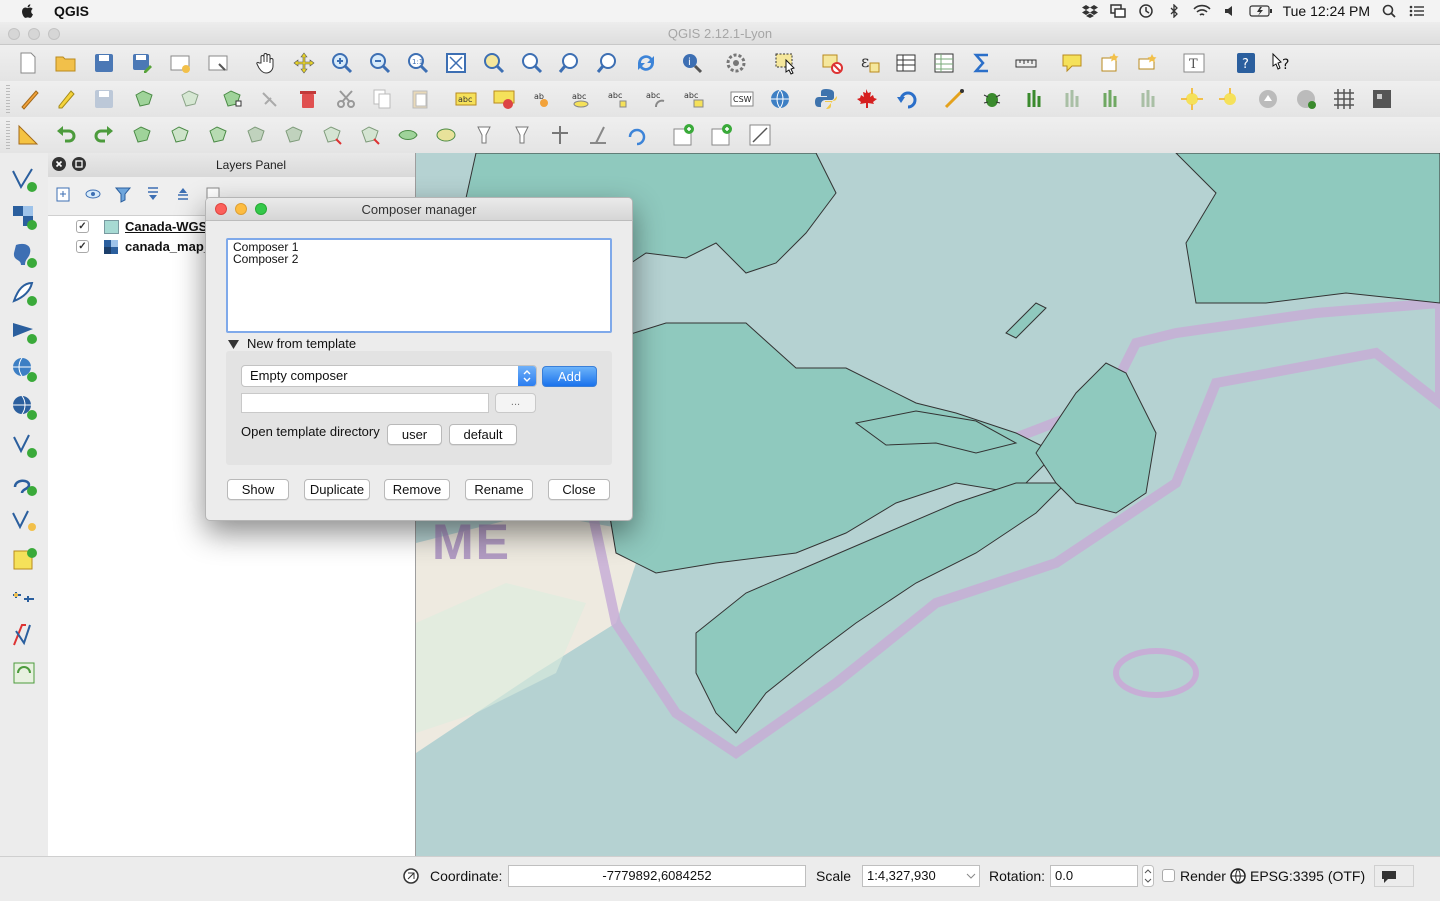 Image resolution: width=1440 pixels, height=901 pixels. I want to click on coordinate-field: -7779892,6084252, so click(657, 876).